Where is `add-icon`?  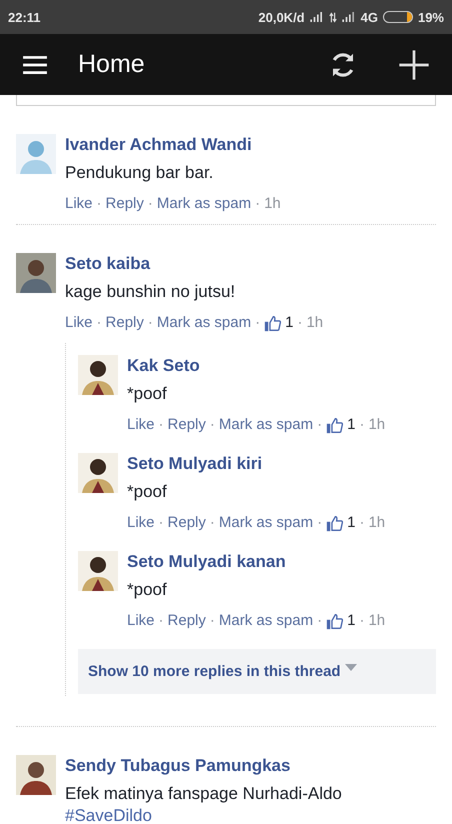
add-icon is located at coordinates (414, 64).